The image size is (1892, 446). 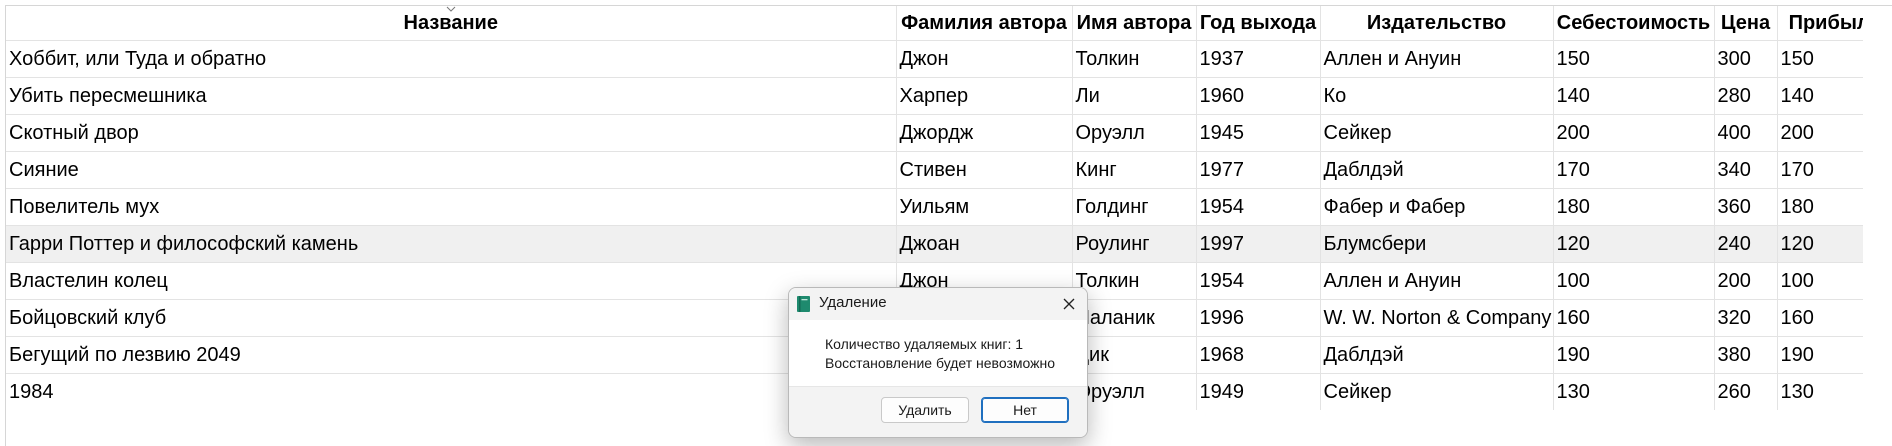 What do you see at coordinates (1437, 244) in the screenshot?
I see `publisher-cell: Блумсбери` at bounding box center [1437, 244].